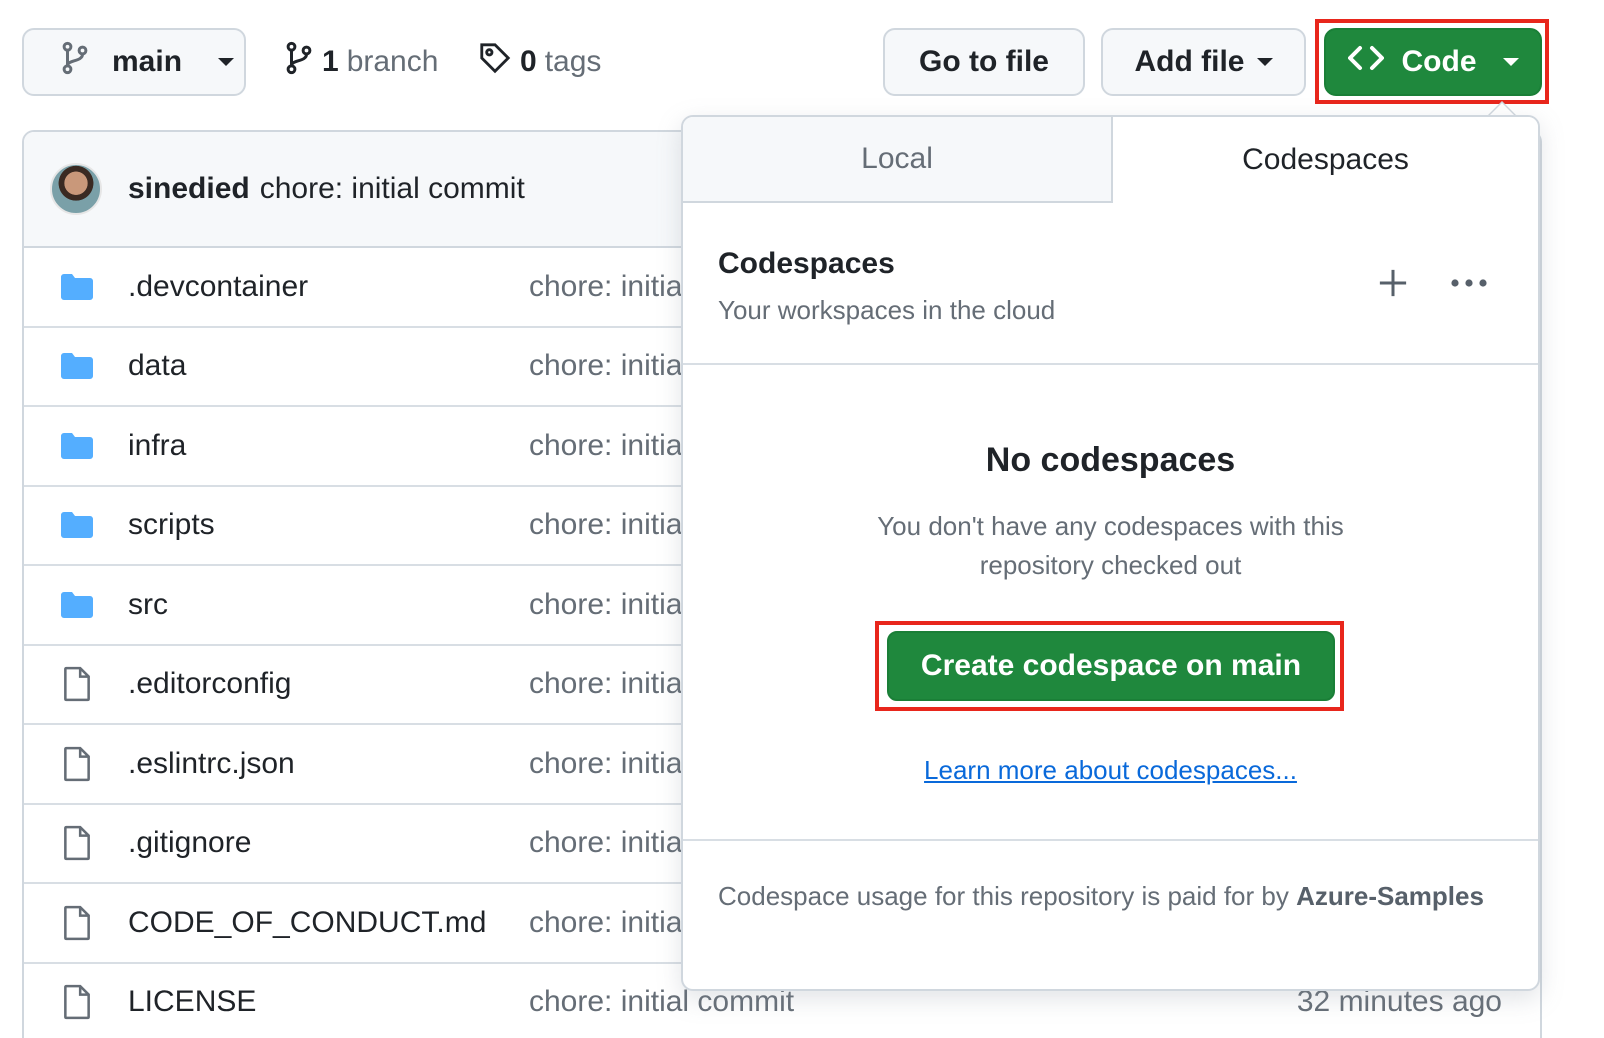  Describe the element at coordinates (806, 263) in the screenshot. I see `codespaces-title: Codespaces` at that location.